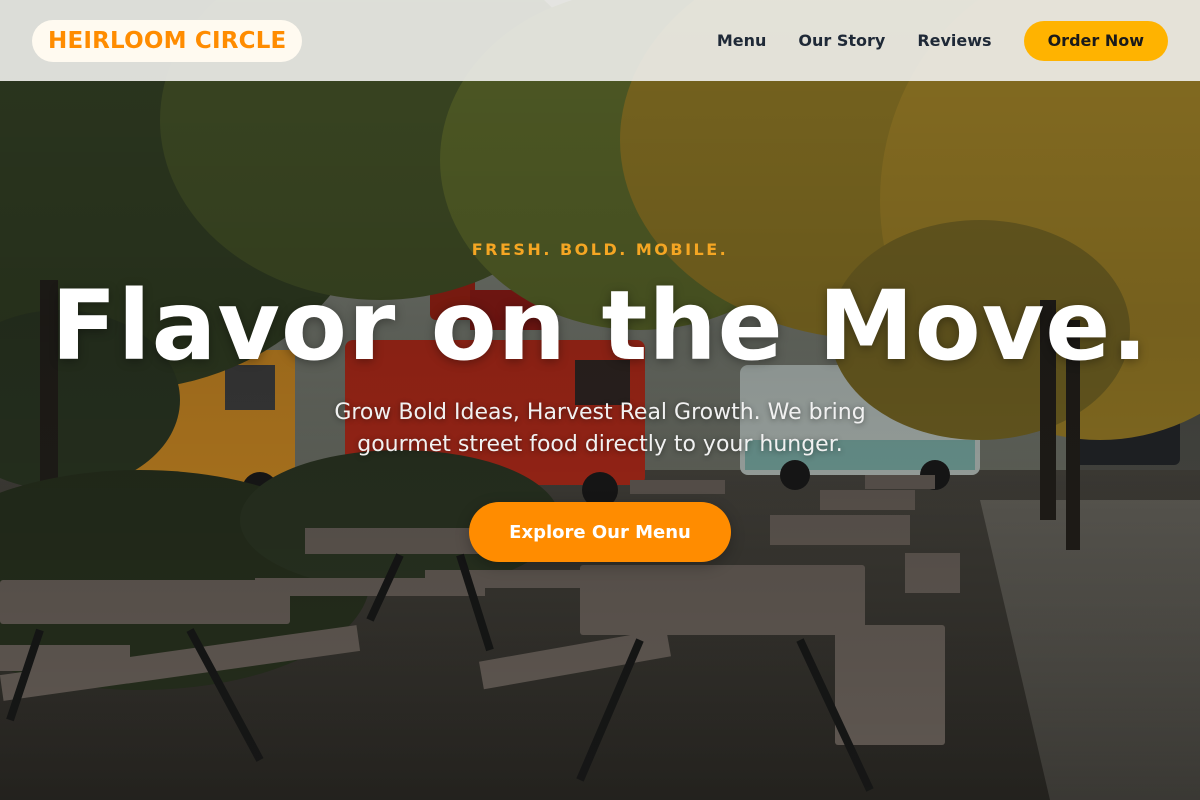 This screenshot has height=800, width=1200. Describe the element at coordinates (1095, 40) in the screenshot. I see `order-now-button: Order Now` at that location.